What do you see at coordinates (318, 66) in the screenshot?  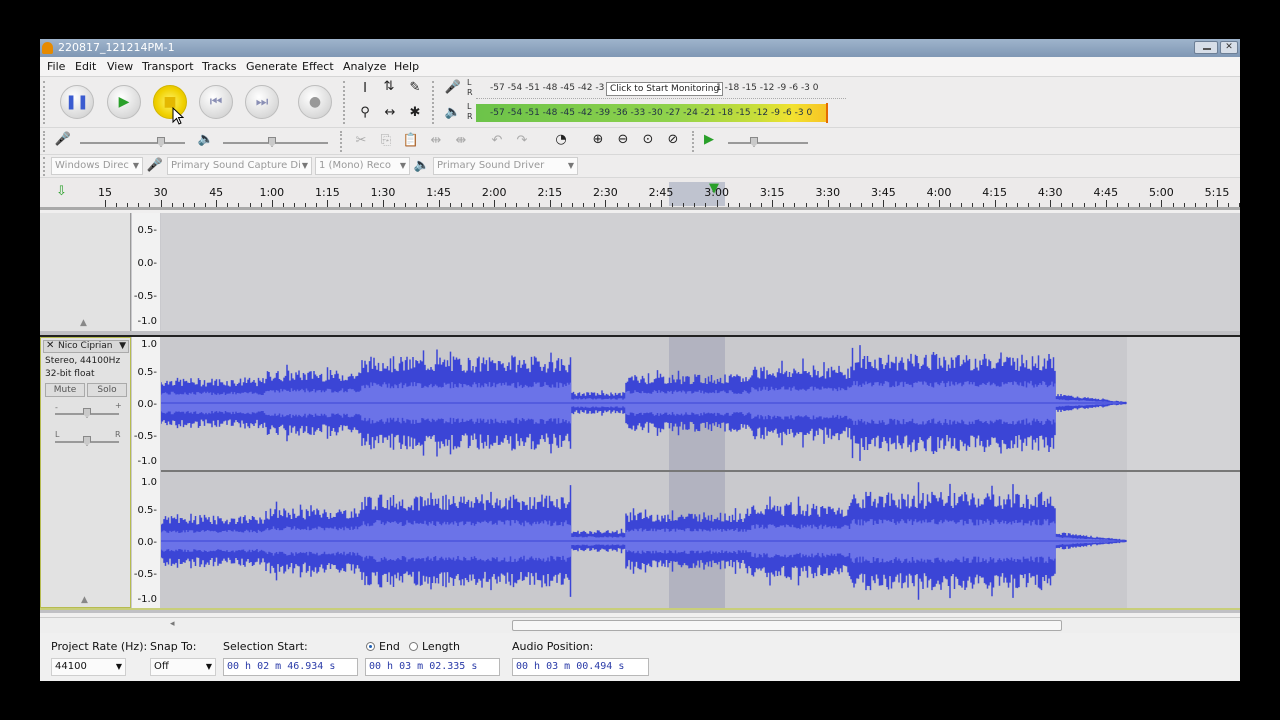 I see `menu-effect: Effect` at bounding box center [318, 66].